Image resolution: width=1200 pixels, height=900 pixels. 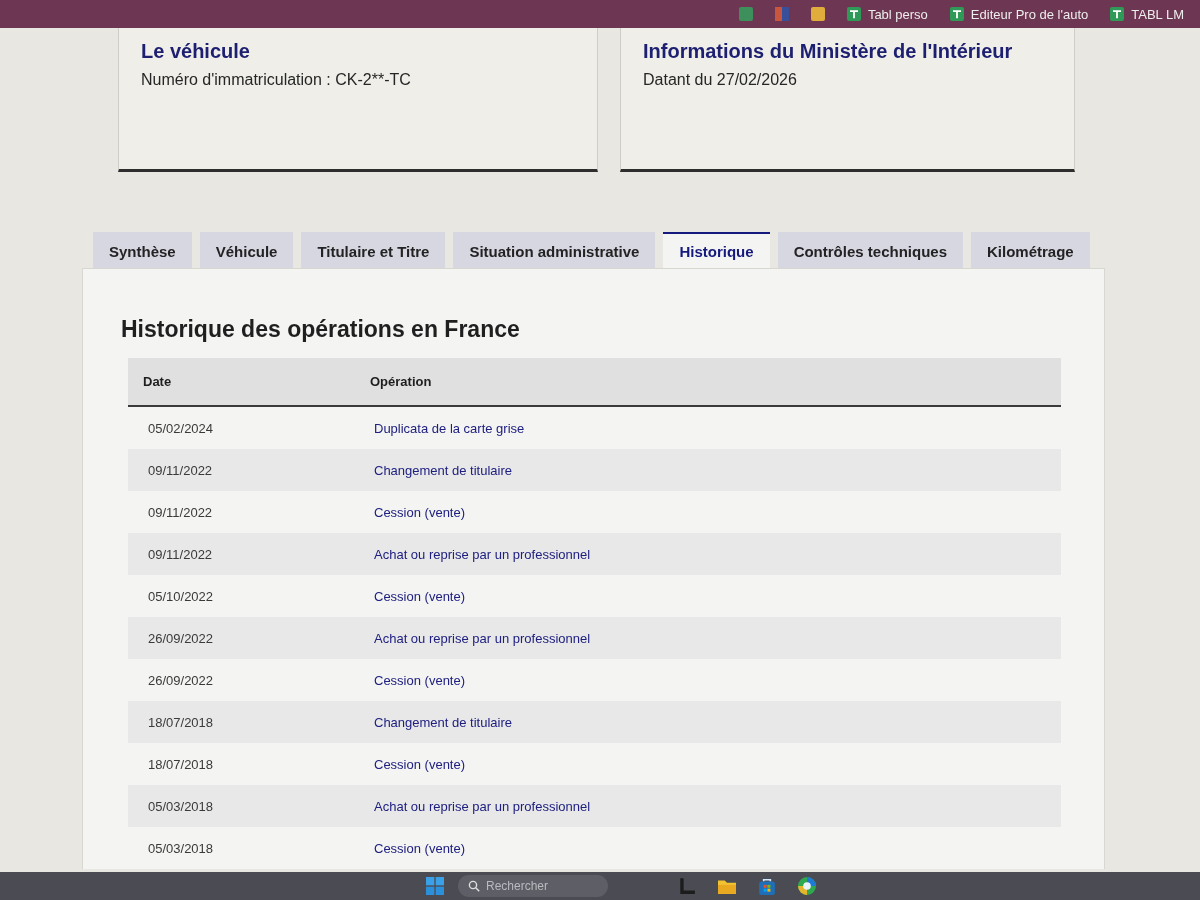 What do you see at coordinates (720, 80) in the screenshot?
I see `card-text: Datant du 27/02/2026` at bounding box center [720, 80].